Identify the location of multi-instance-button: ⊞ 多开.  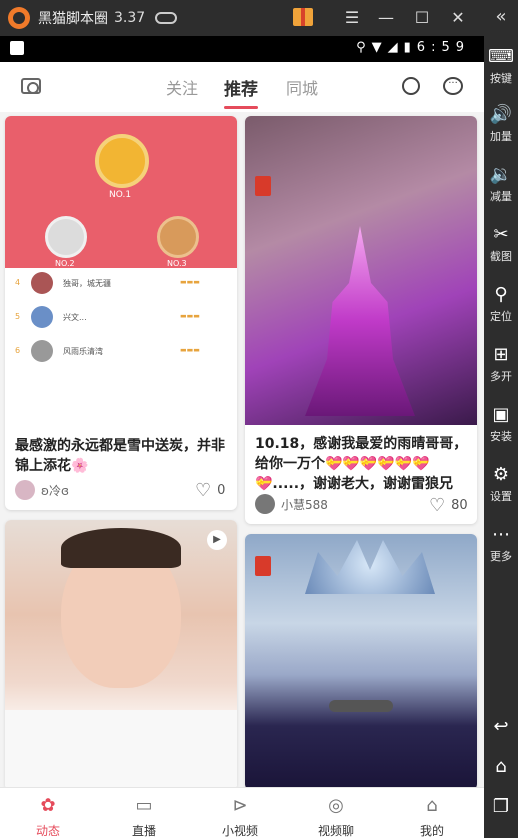
(501, 364).